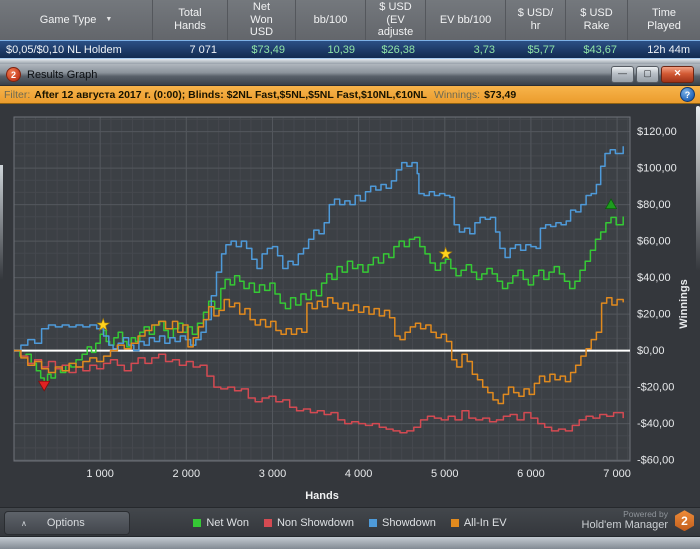  I want to click on legend-label: Showdown, so click(409, 522).